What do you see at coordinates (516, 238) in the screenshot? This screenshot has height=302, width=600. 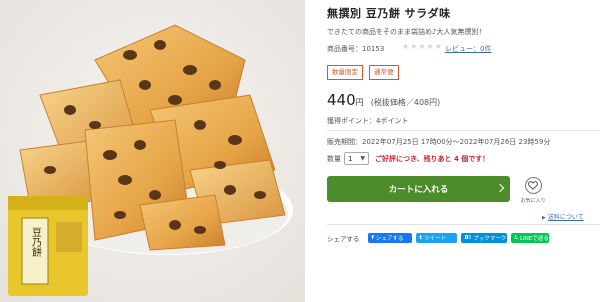 I see `line-icon: L` at bounding box center [516, 238].